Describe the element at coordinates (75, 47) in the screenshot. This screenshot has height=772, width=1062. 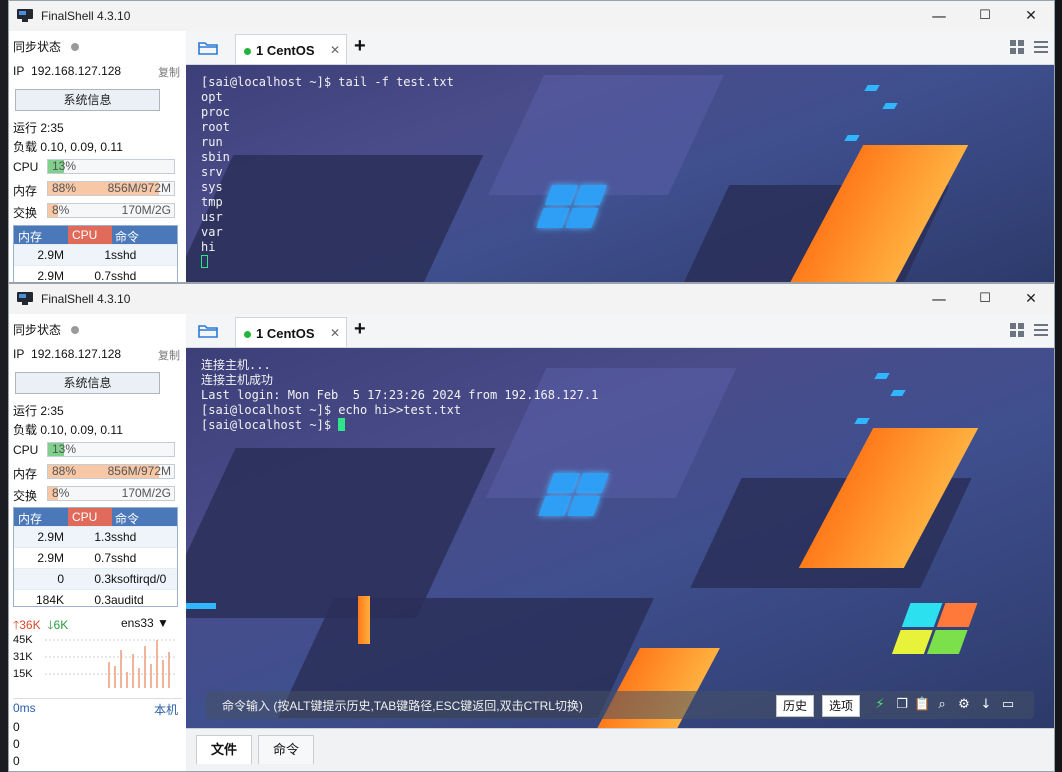
I see `sync-status-dot-icon` at that location.